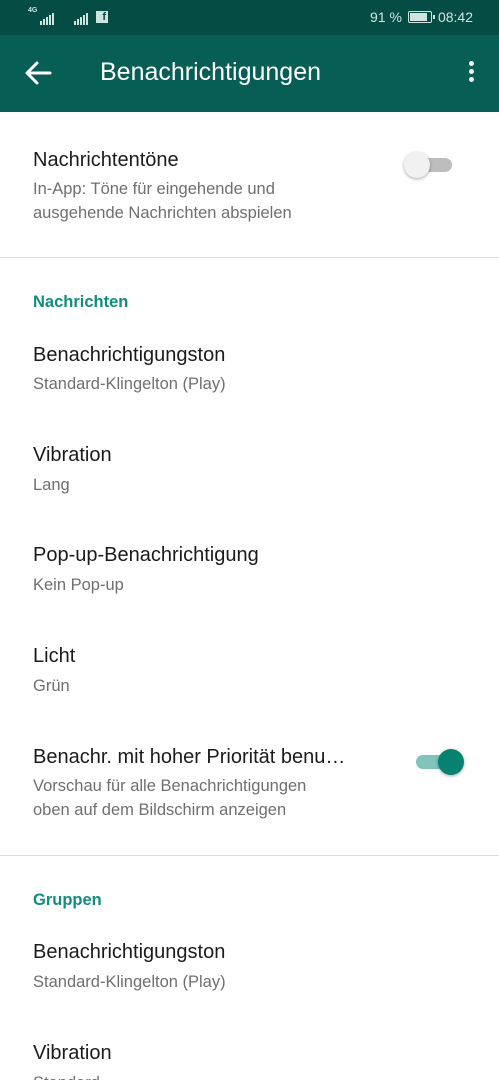 This screenshot has width=499, height=1080. I want to click on setting-subtitle-line1: In-App: Töne für eingehende und, so click(154, 189).